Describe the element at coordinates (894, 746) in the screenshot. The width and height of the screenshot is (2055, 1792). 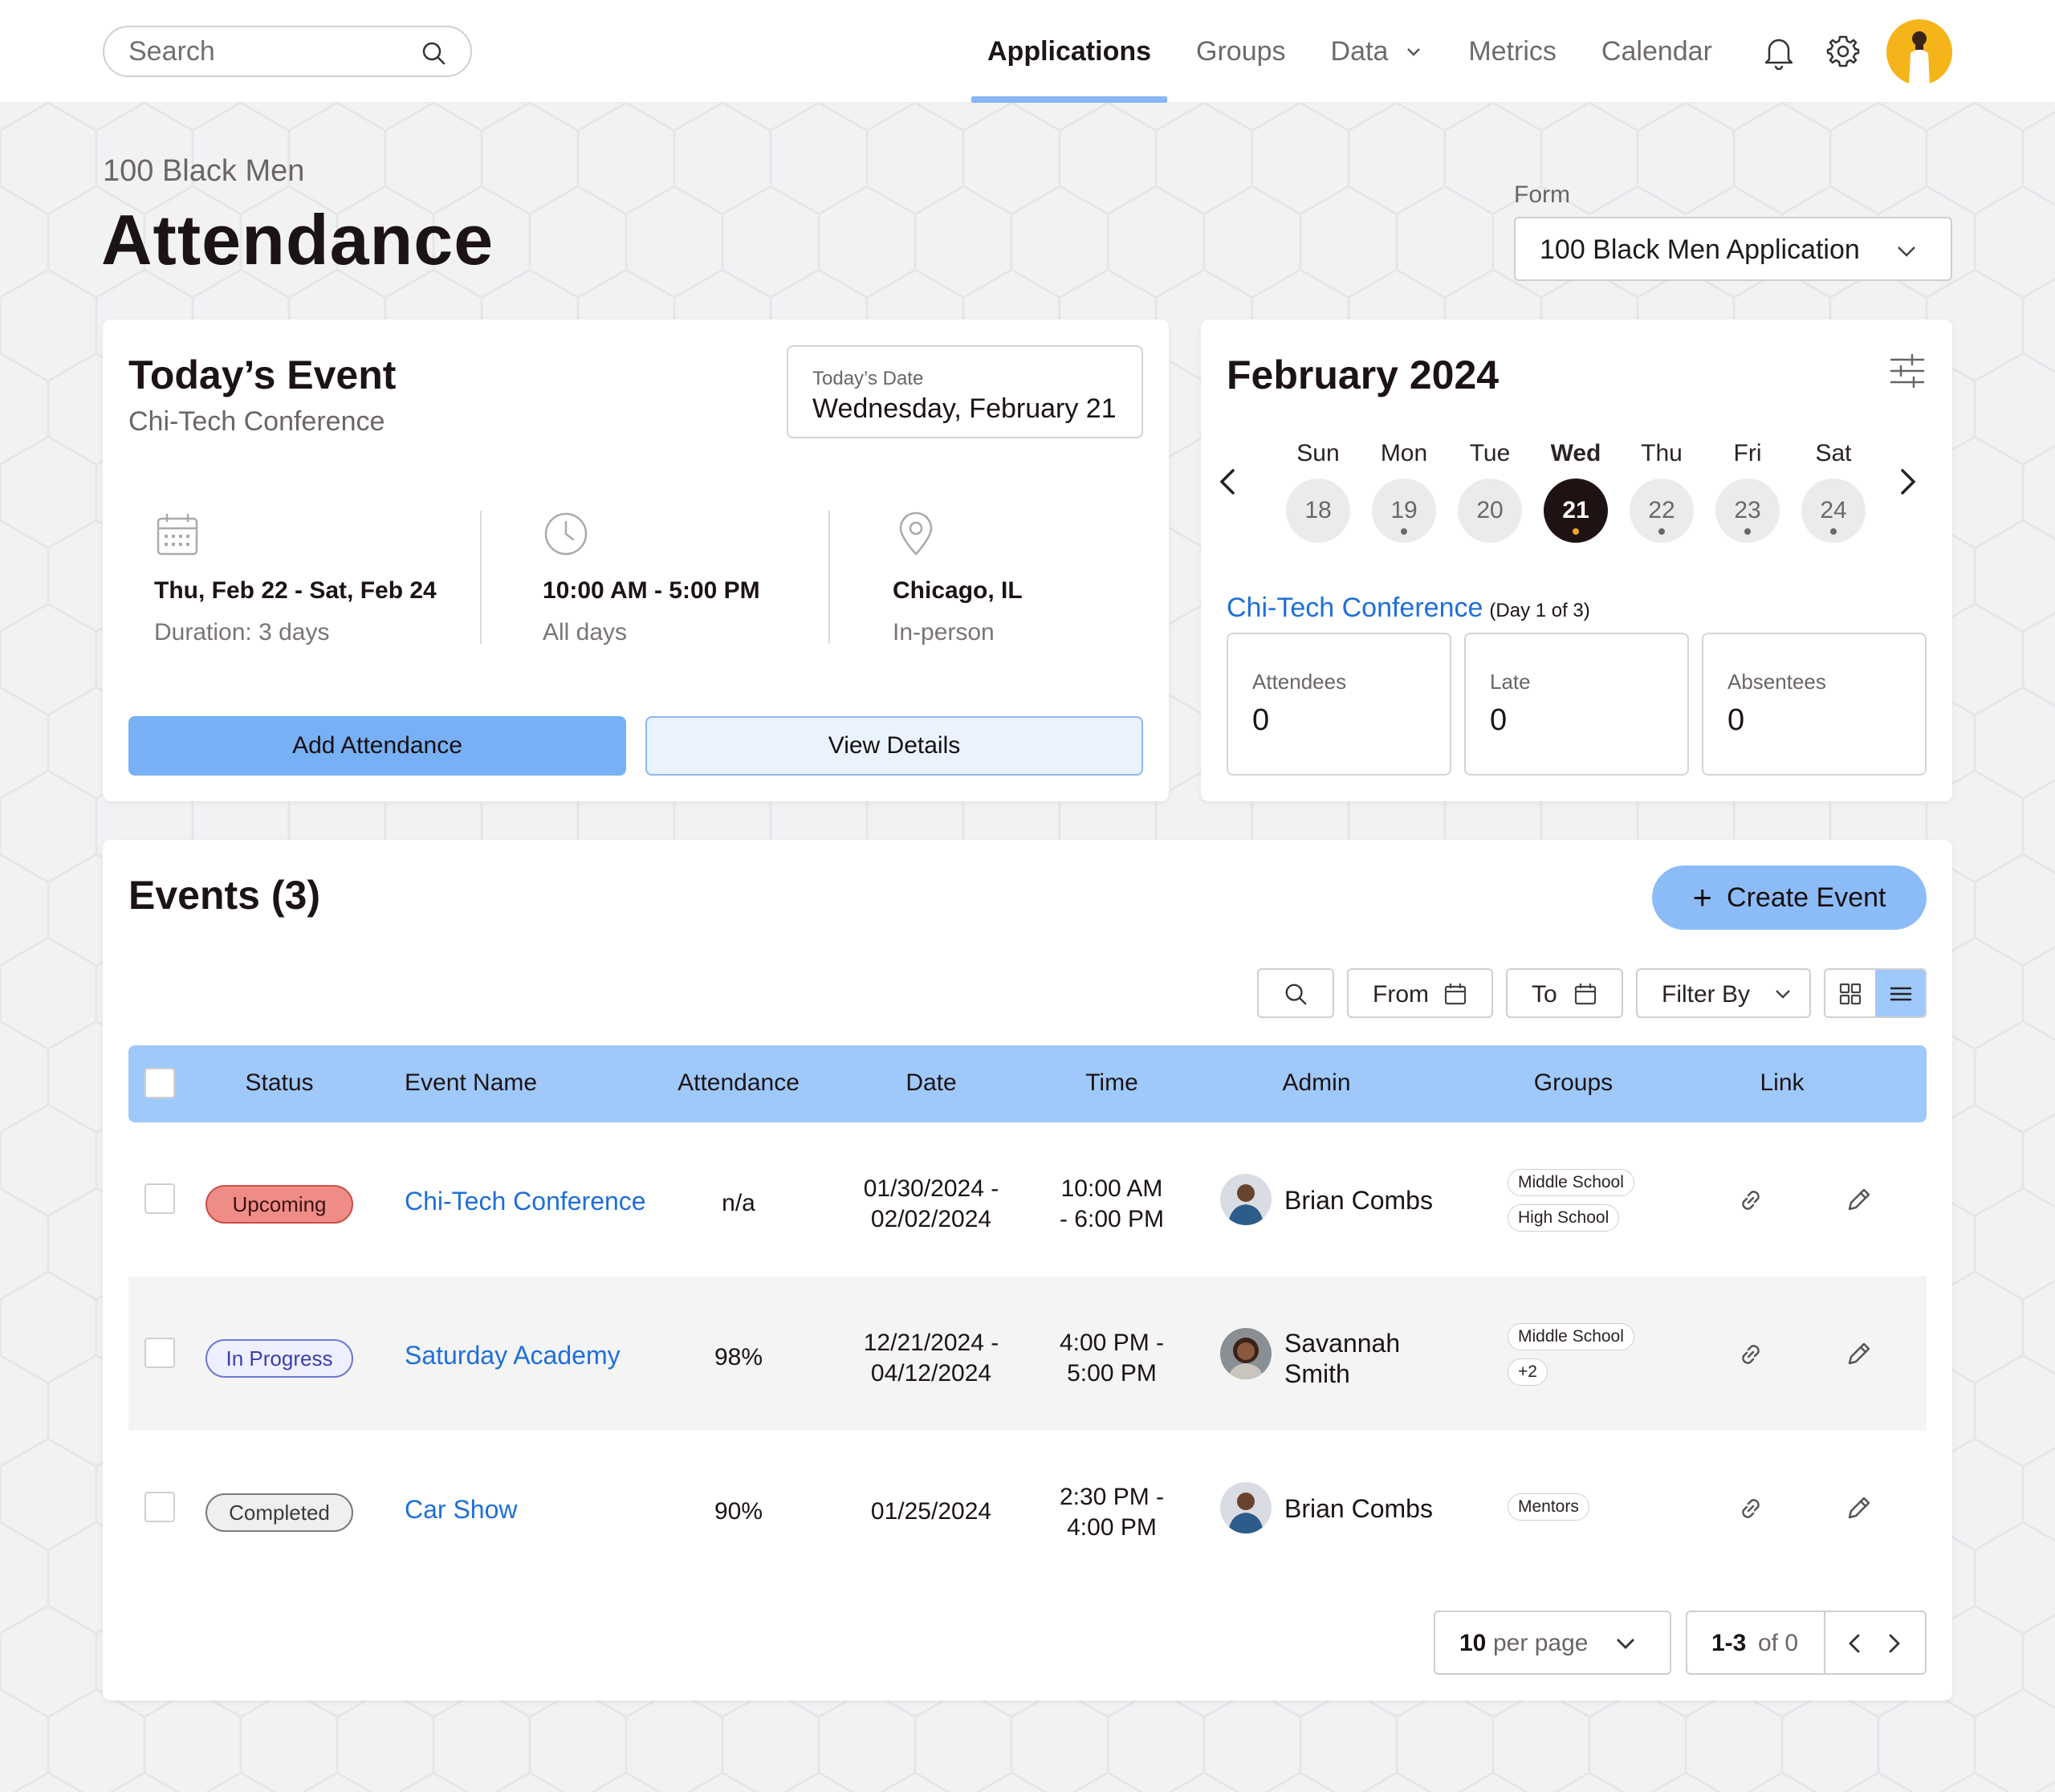
I see `view-details-button: View Details` at that location.